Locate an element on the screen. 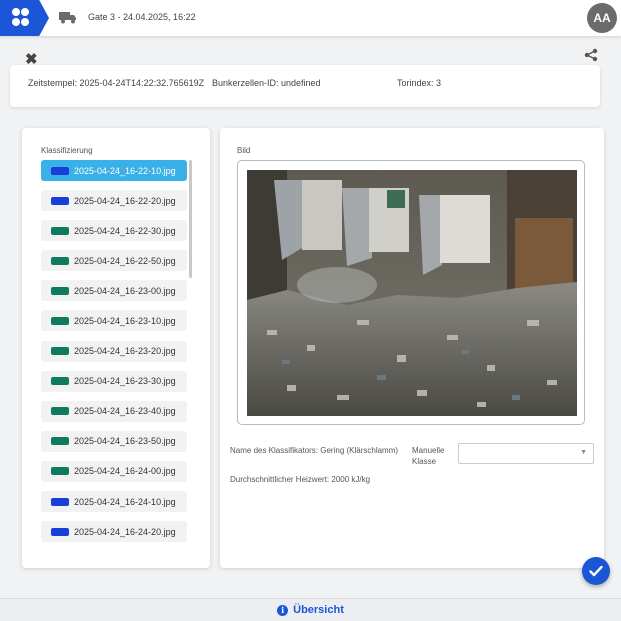 The height and width of the screenshot is (621, 621). file-list-item: 2025-04-24_16-23-30.jpg is located at coordinates (114, 381).